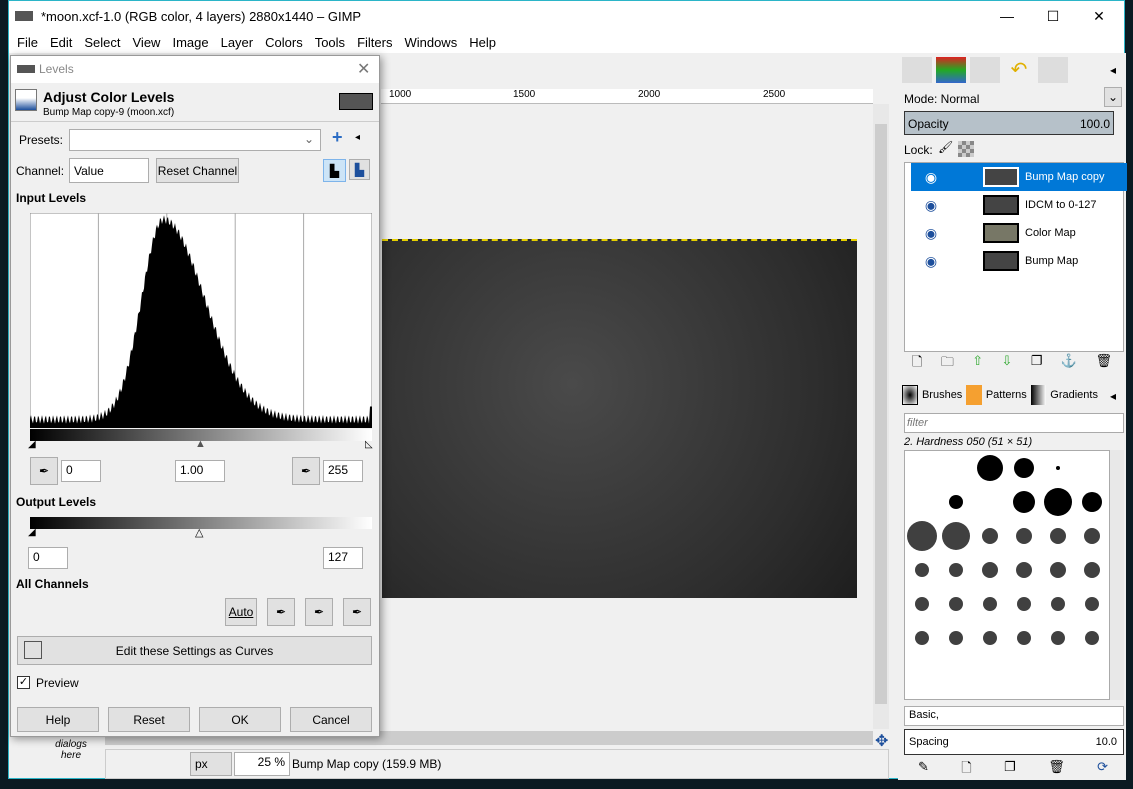 The width and height of the screenshot is (1133, 789). Describe the element at coordinates (334, 170) in the screenshot. I see `linear-histogram-icon: ▙` at that location.